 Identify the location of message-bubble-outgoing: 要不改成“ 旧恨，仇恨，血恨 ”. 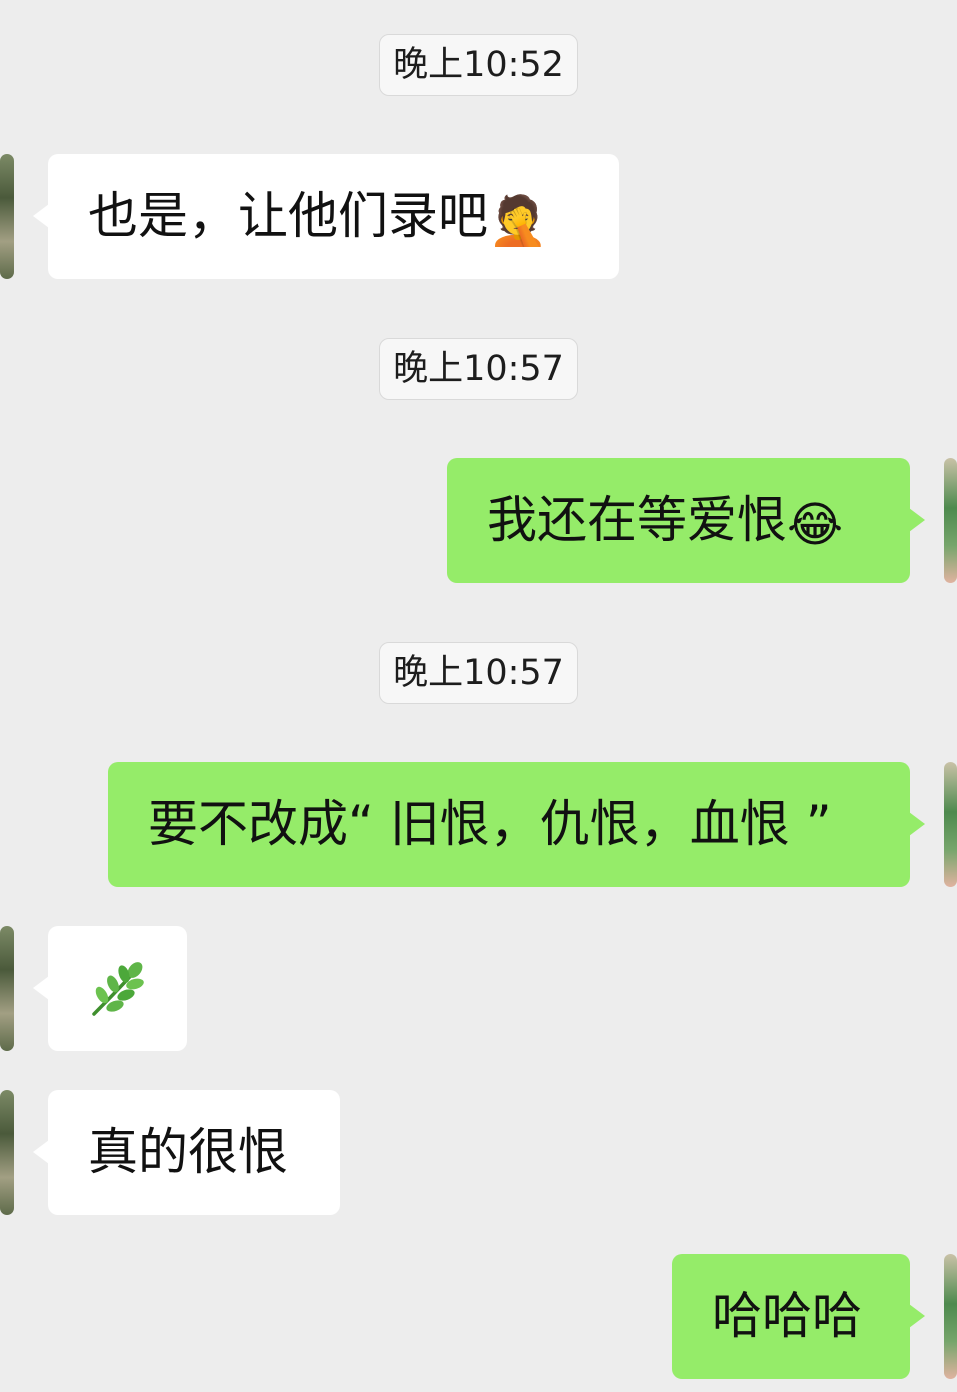
(516, 824).